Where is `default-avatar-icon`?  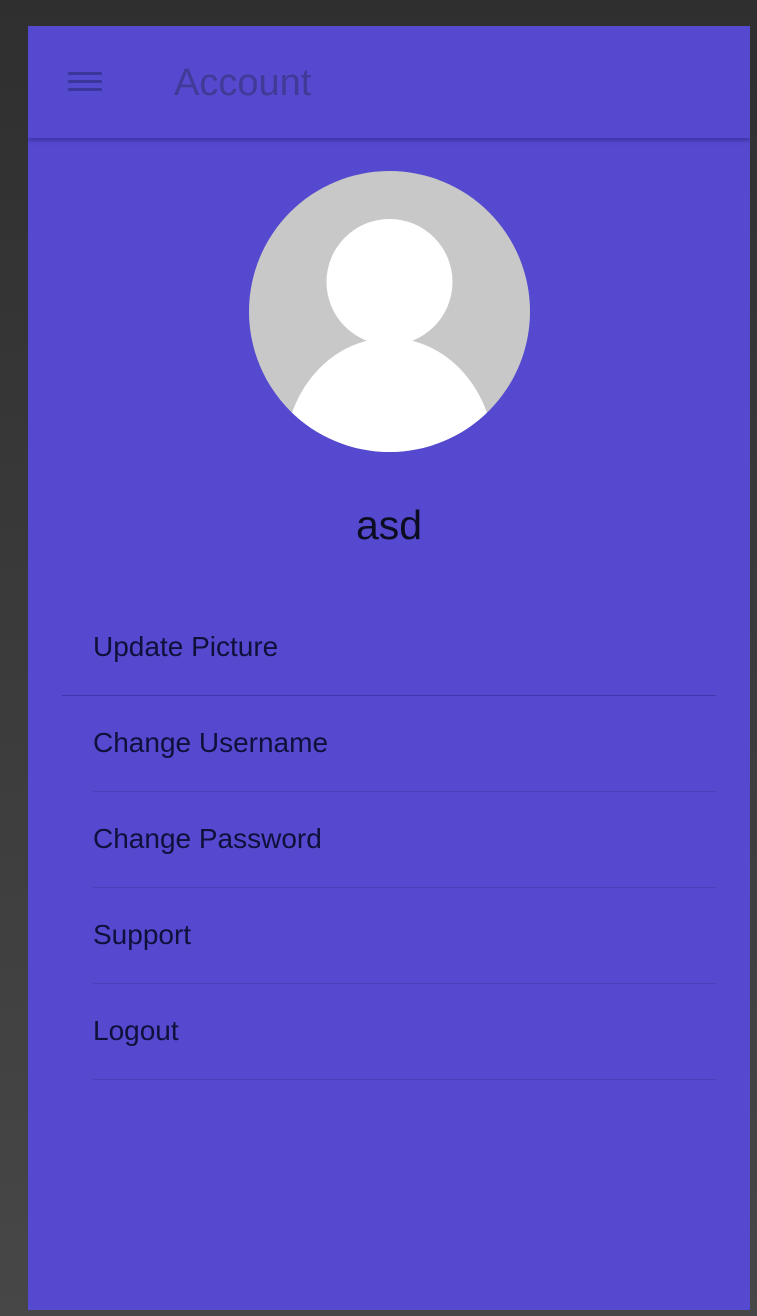 default-avatar-icon is located at coordinates (389, 311).